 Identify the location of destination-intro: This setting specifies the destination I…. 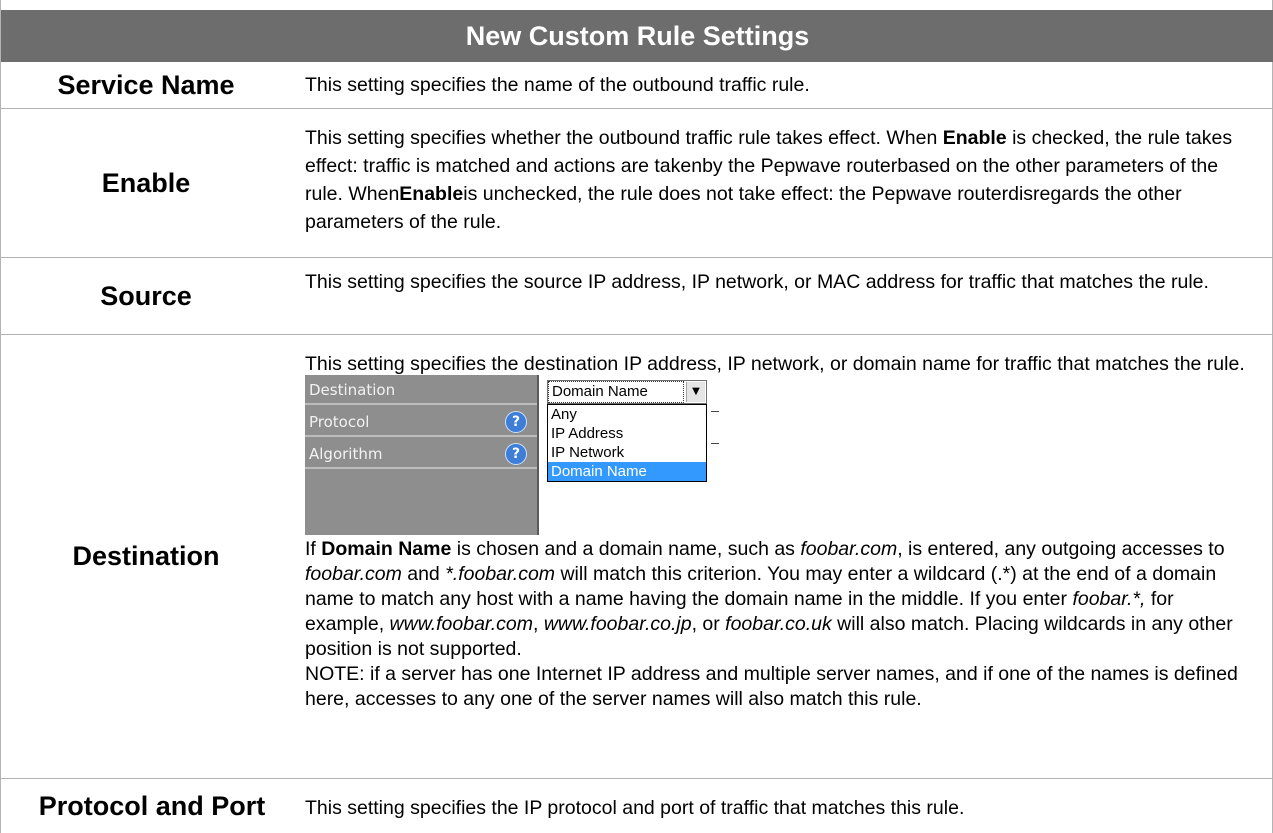
(775, 364).